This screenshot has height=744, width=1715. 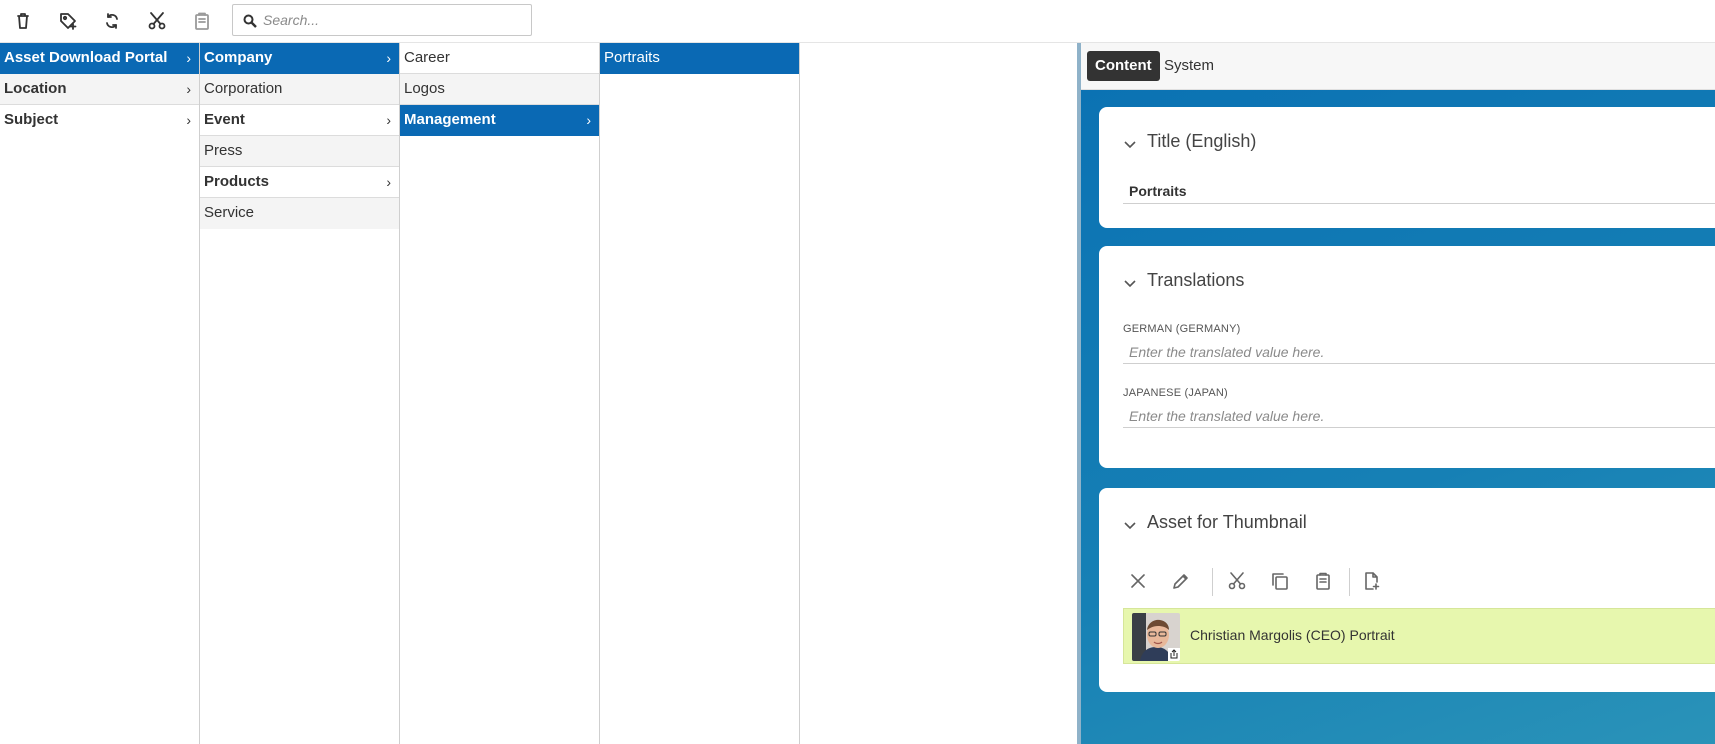 I want to click on tree-item-logos: Logos, so click(x=499, y=89).